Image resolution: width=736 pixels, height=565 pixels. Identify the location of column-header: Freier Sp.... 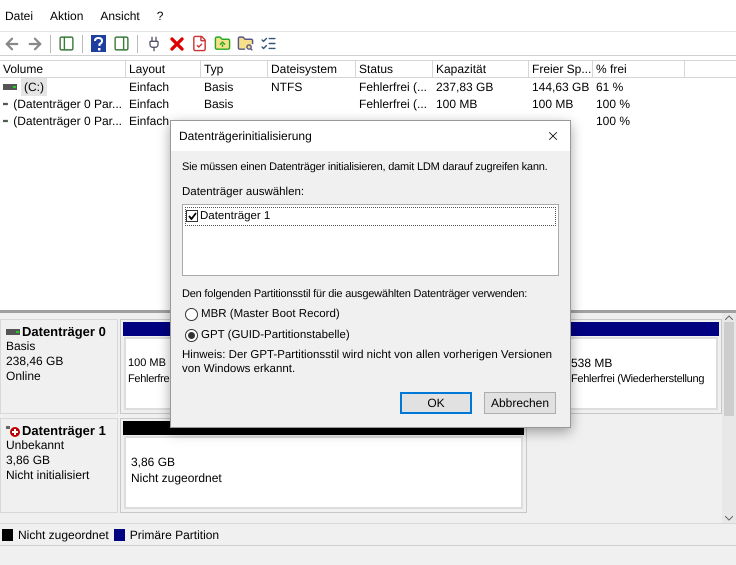
(561, 69).